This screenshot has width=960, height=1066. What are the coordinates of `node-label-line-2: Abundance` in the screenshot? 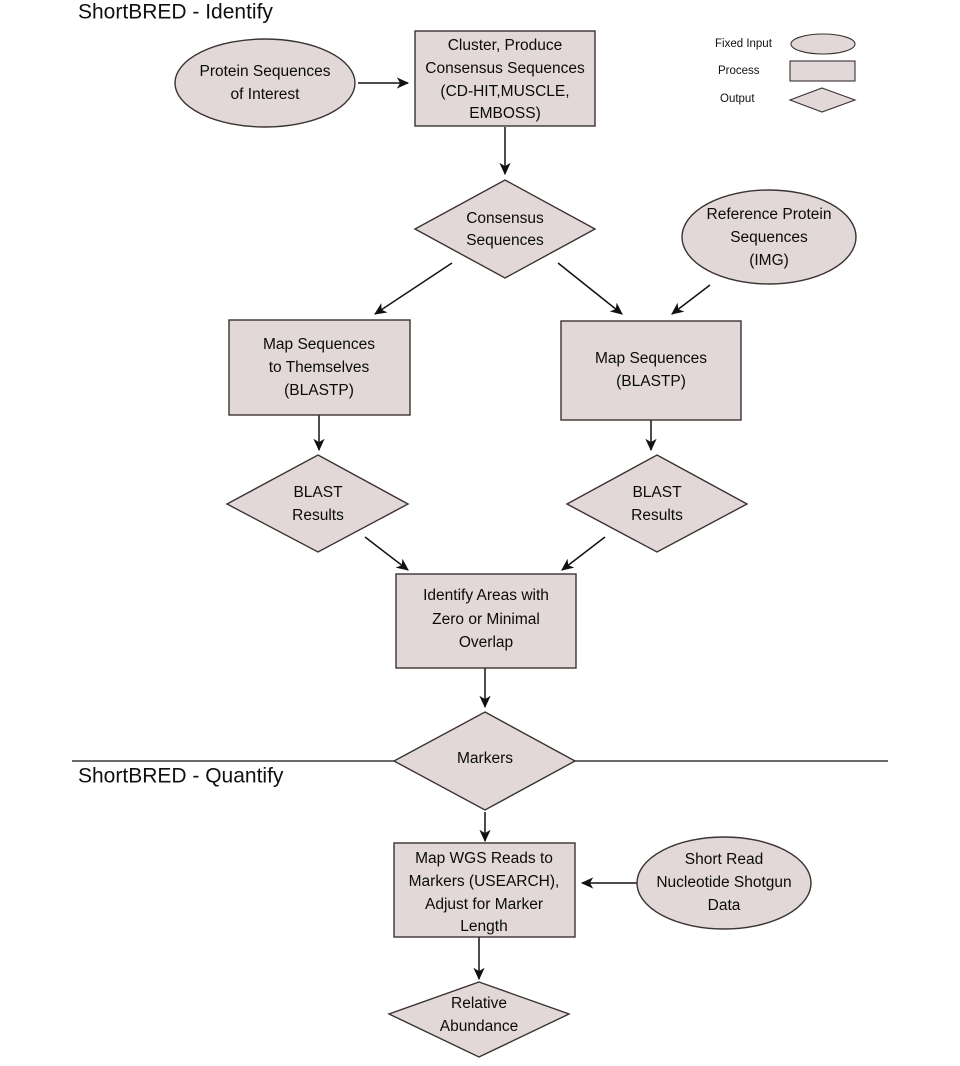 It's located at (479, 1026).